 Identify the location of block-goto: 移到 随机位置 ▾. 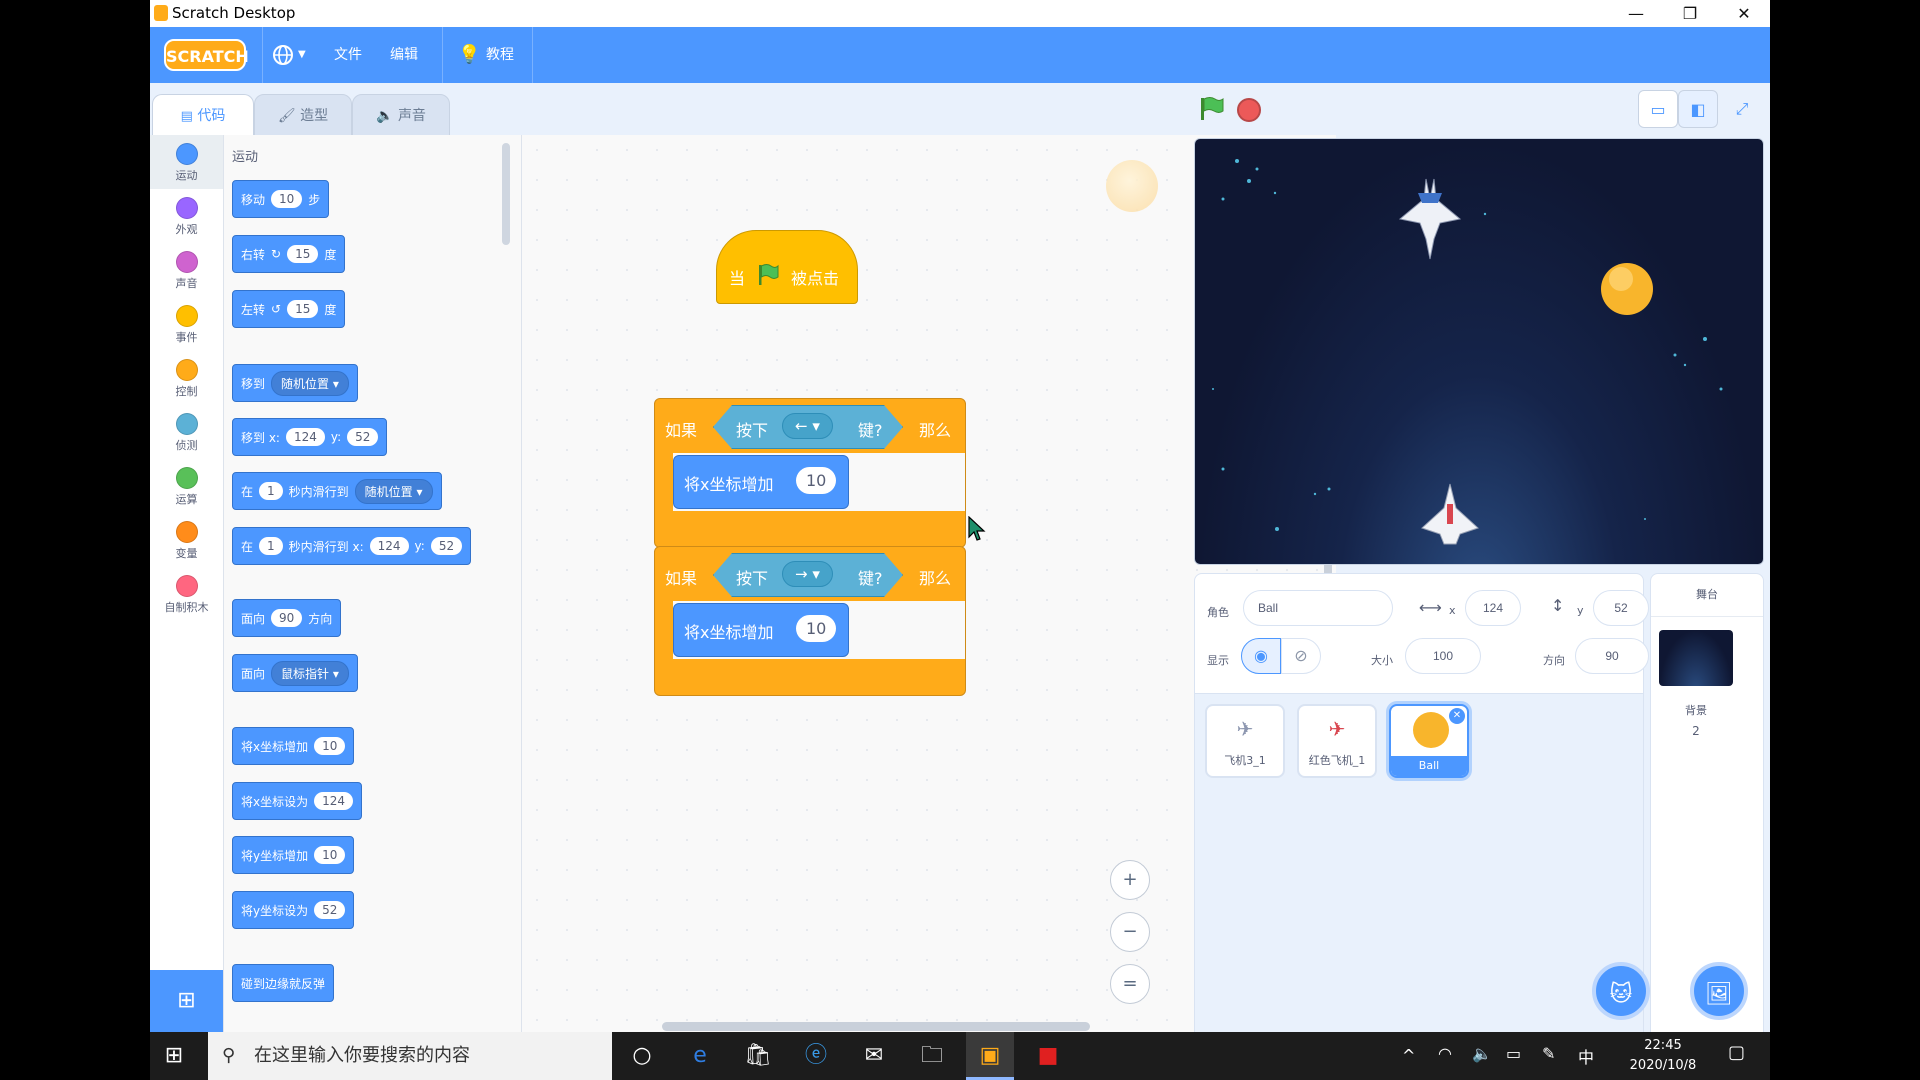
(295, 383).